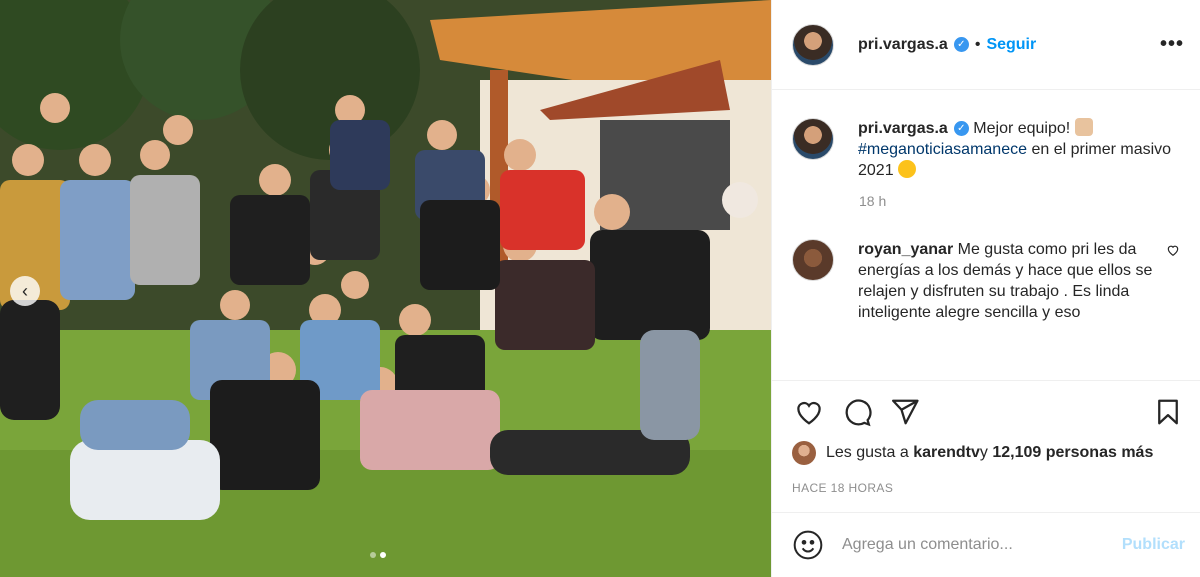 The width and height of the screenshot is (1200, 577). What do you see at coordinates (903, 45) in the screenshot?
I see `author-username: pri.vargas.a` at bounding box center [903, 45].